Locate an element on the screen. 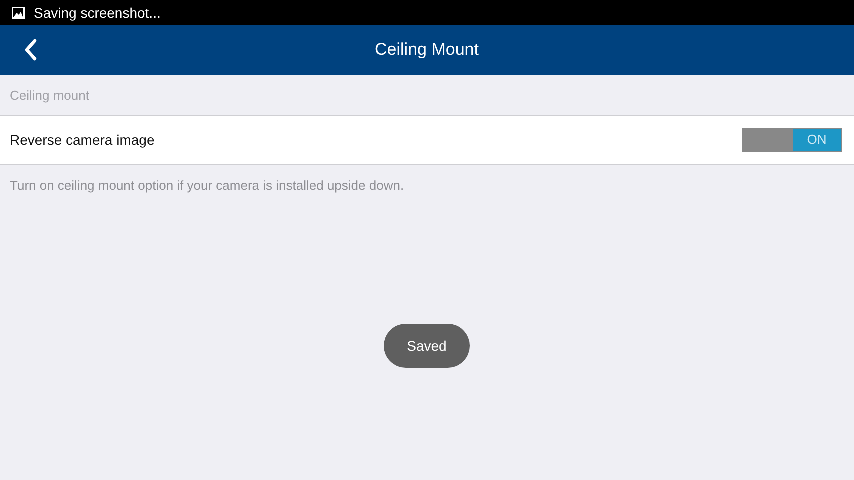 Image resolution: width=854 pixels, height=480 pixels. screen-title: Ceiling Mount is located at coordinates (427, 50).